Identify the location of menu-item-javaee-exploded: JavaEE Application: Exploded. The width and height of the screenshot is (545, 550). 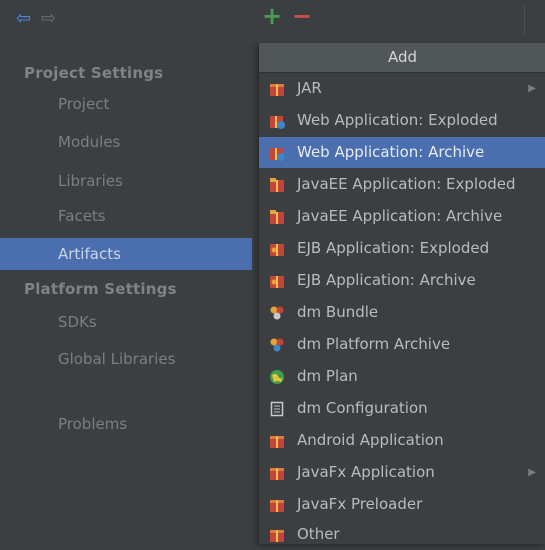
(402, 184).